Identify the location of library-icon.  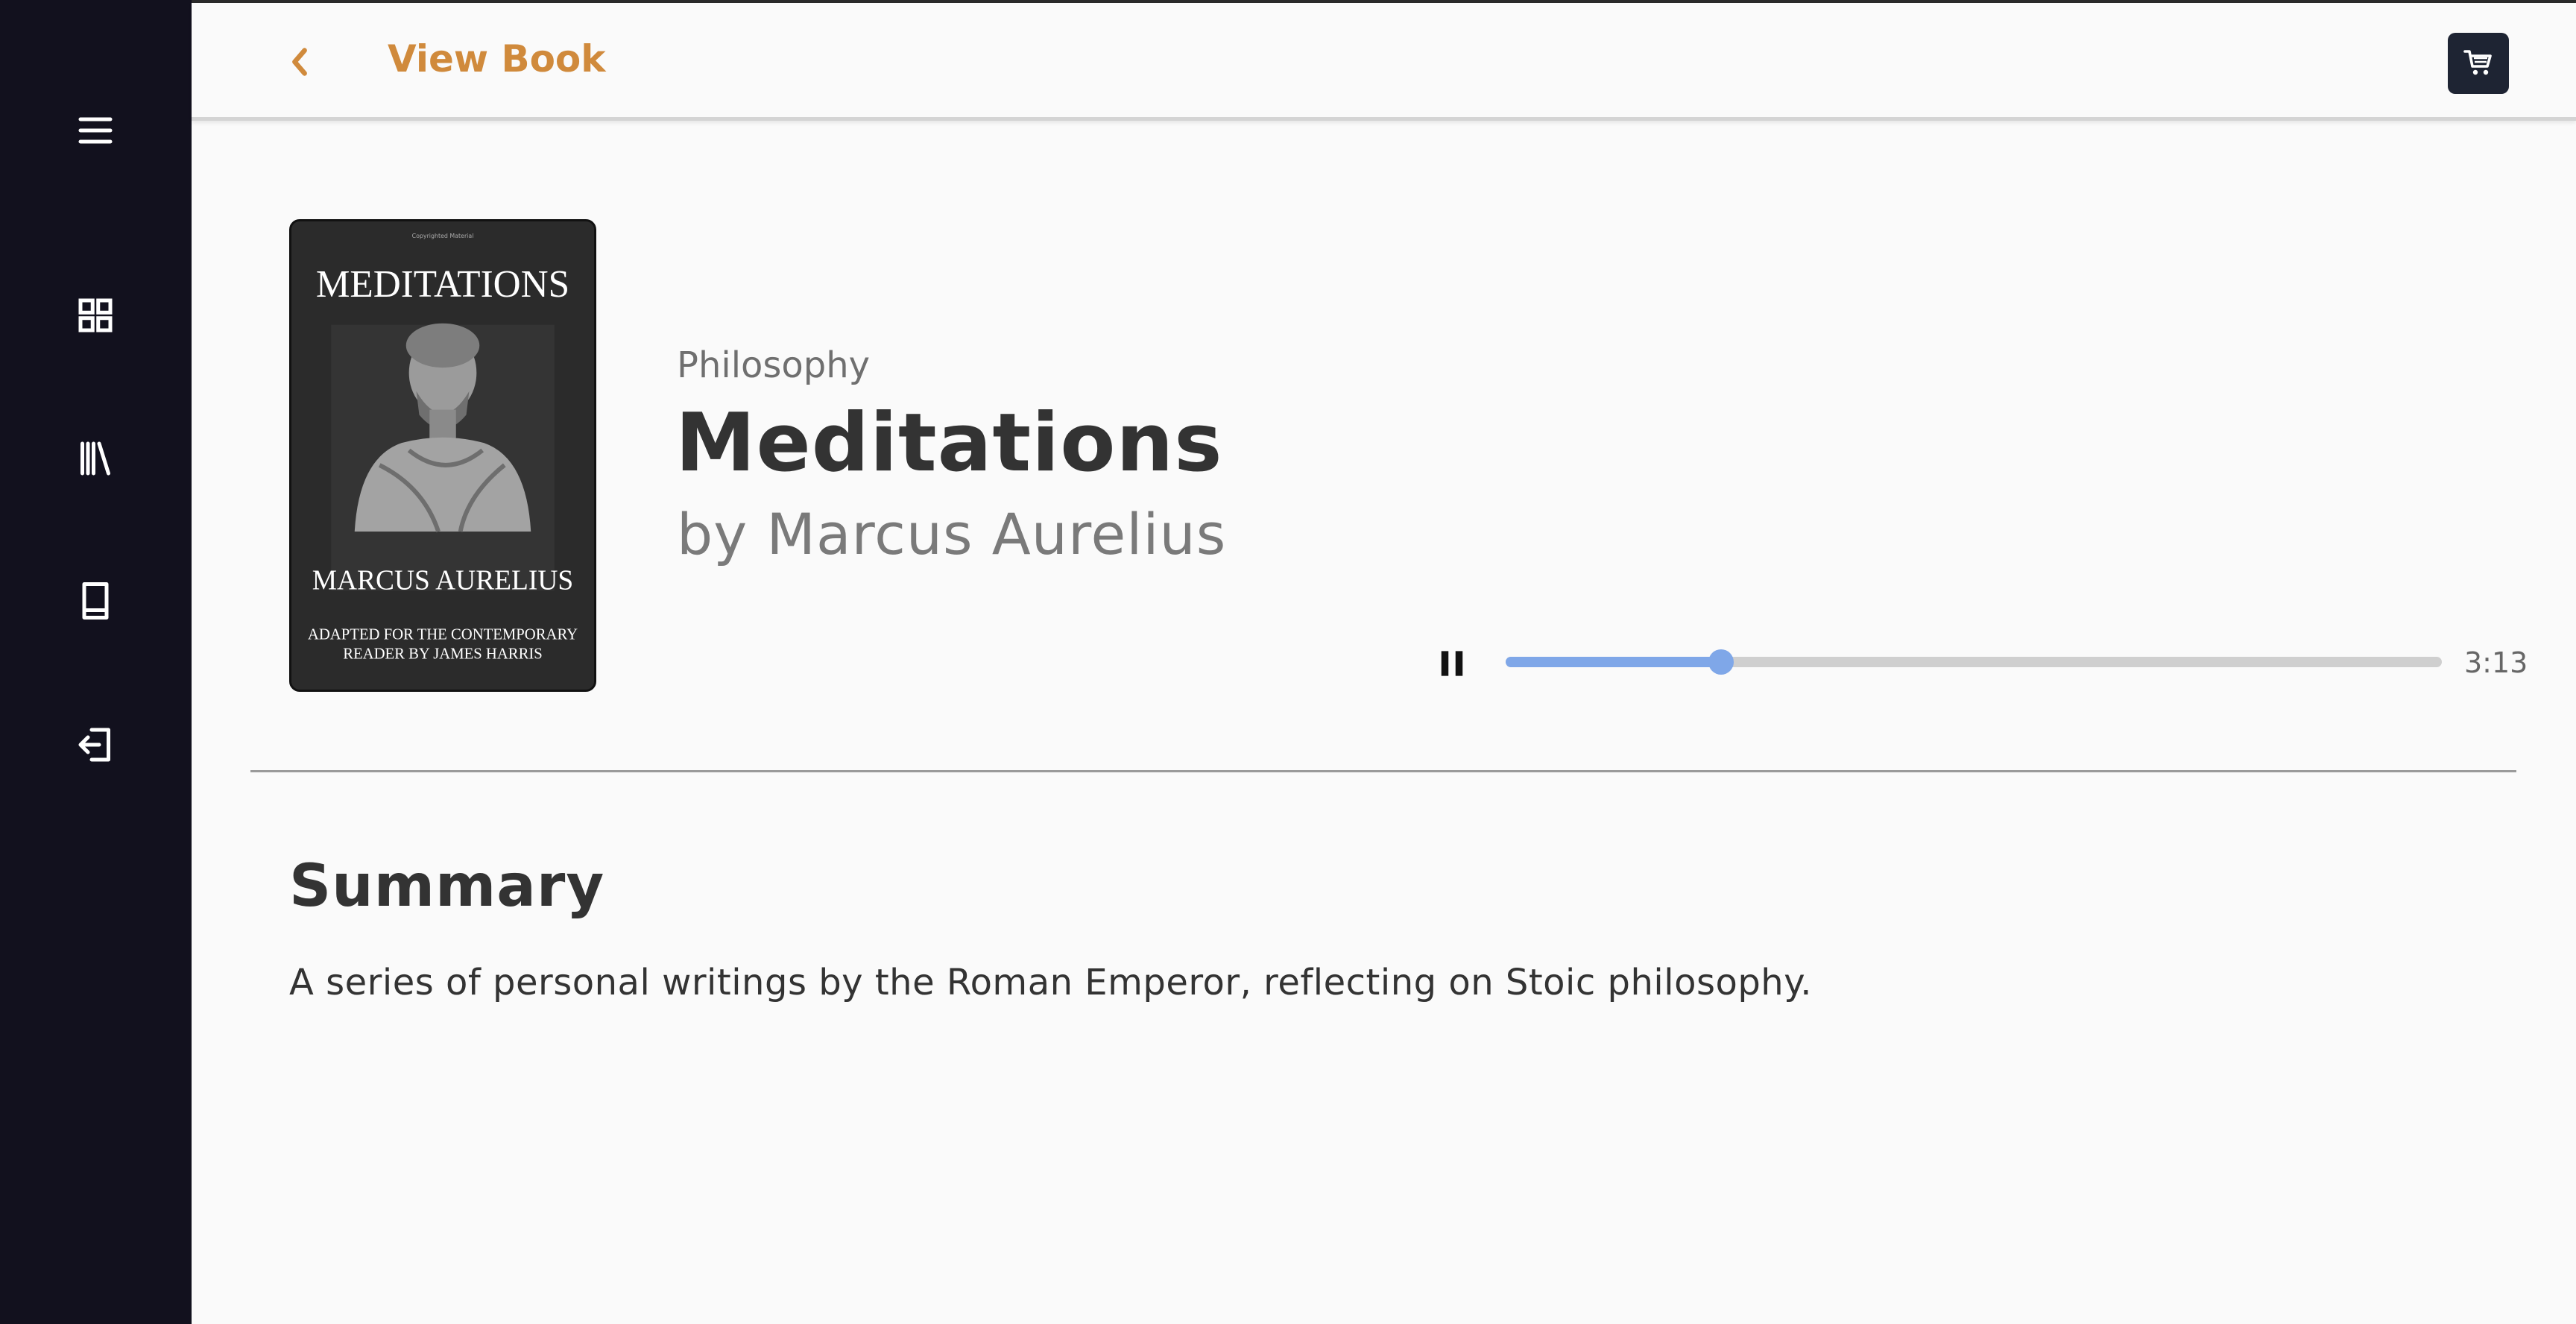
(95, 458).